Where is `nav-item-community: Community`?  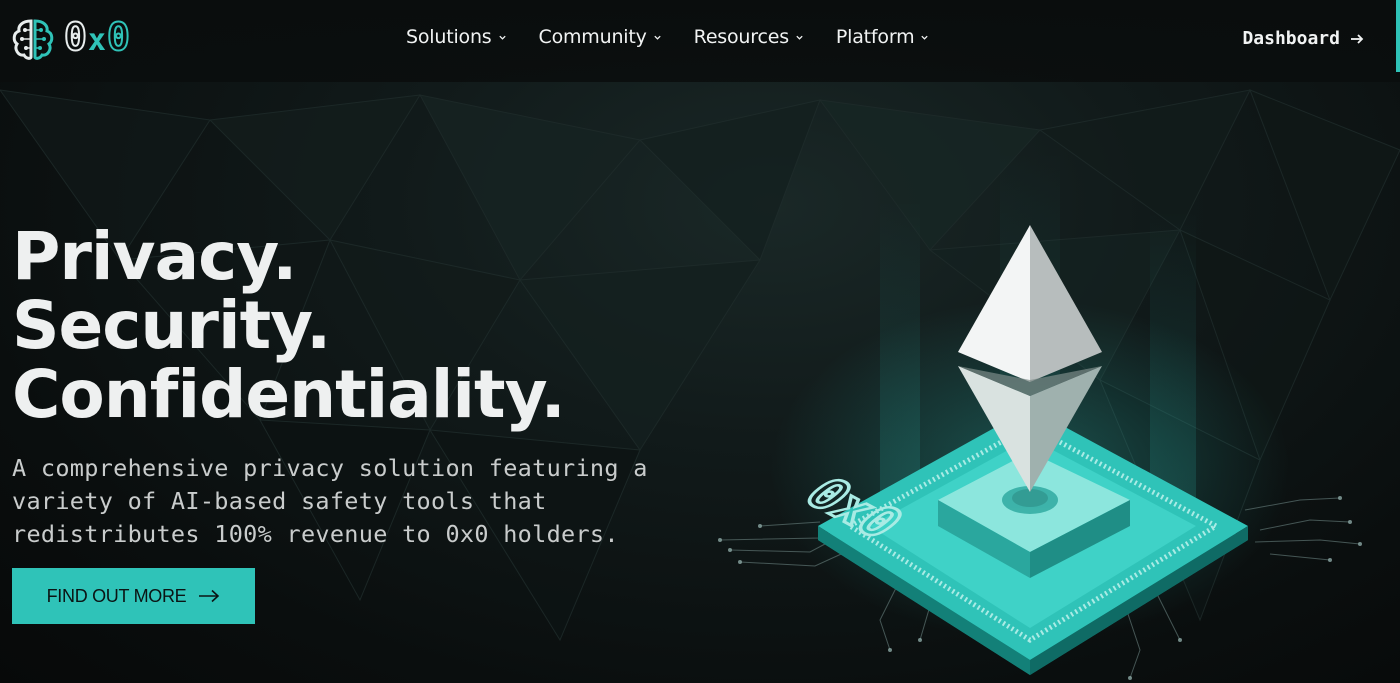
nav-item-community: Community is located at coordinates (600, 37).